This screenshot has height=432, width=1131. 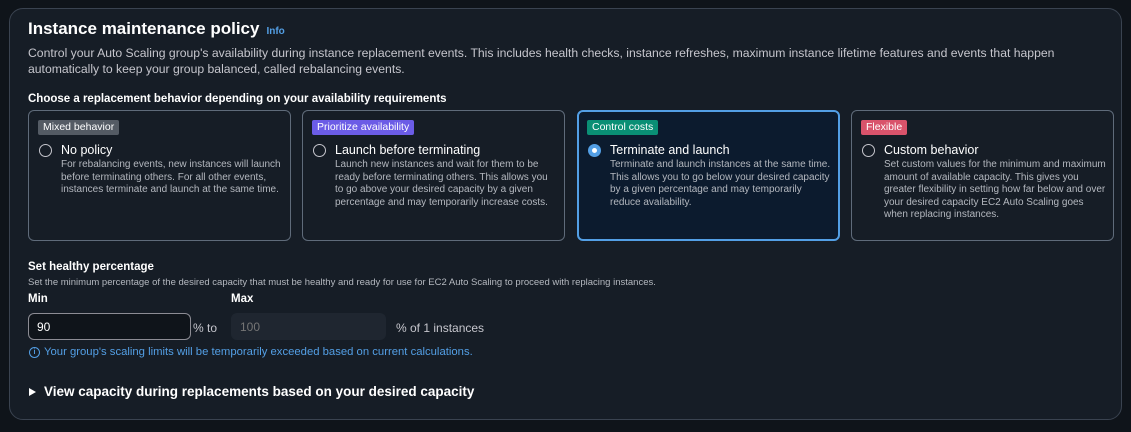 I want to click on option-badge: Mixed behavior, so click(x=79, y=127).